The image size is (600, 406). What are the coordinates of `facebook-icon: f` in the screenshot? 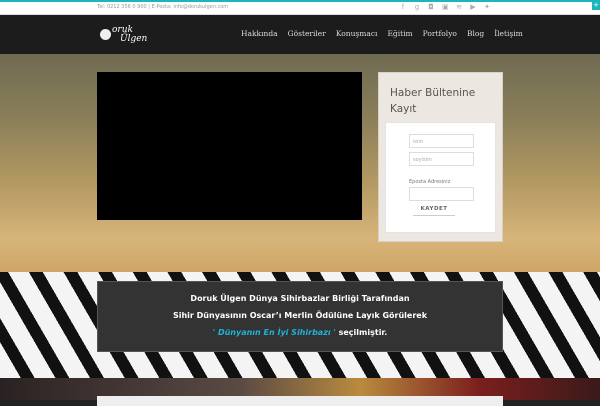 It's located at (403, 7).